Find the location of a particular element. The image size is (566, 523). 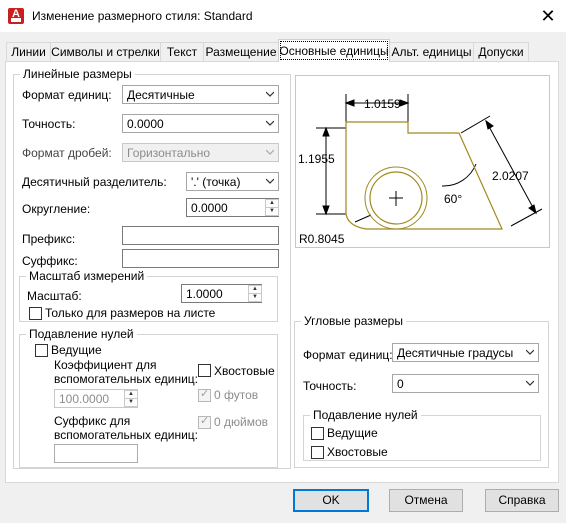

zero-inches-label: 0 дюймов is located at coordinates (241, 422).